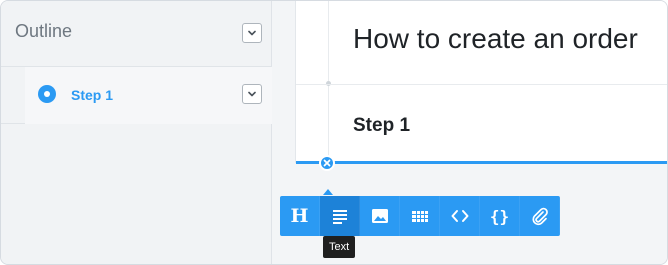 Image resolution: width=668 pixels, height=265 pixels. Describe the element at coordinates (339, 247) in the screenshot. I see `tooltip: Text` at that location.